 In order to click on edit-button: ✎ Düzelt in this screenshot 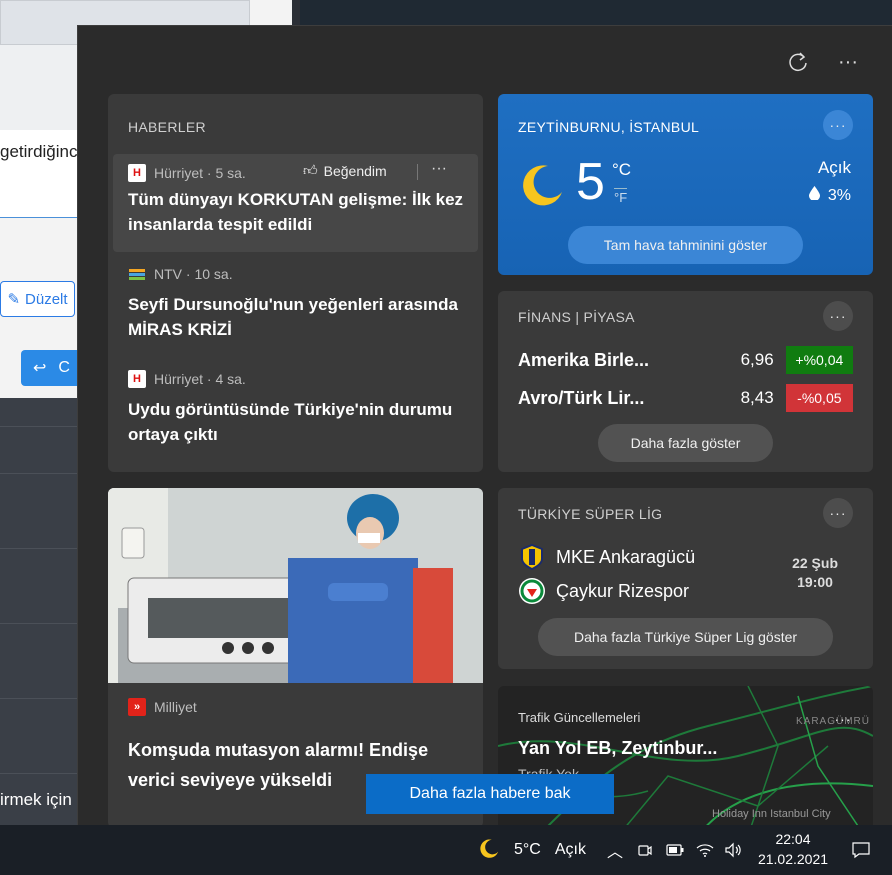, I will do `click(37, 299)`.